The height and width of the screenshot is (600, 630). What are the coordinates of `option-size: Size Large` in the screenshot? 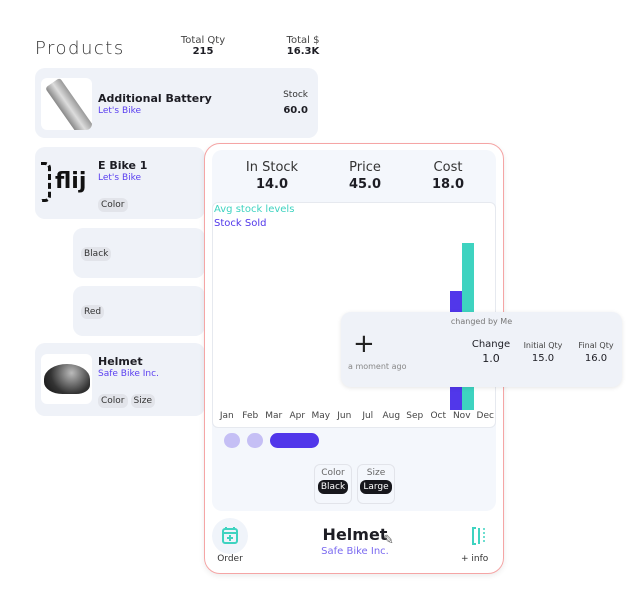 It's located at (376, 484).